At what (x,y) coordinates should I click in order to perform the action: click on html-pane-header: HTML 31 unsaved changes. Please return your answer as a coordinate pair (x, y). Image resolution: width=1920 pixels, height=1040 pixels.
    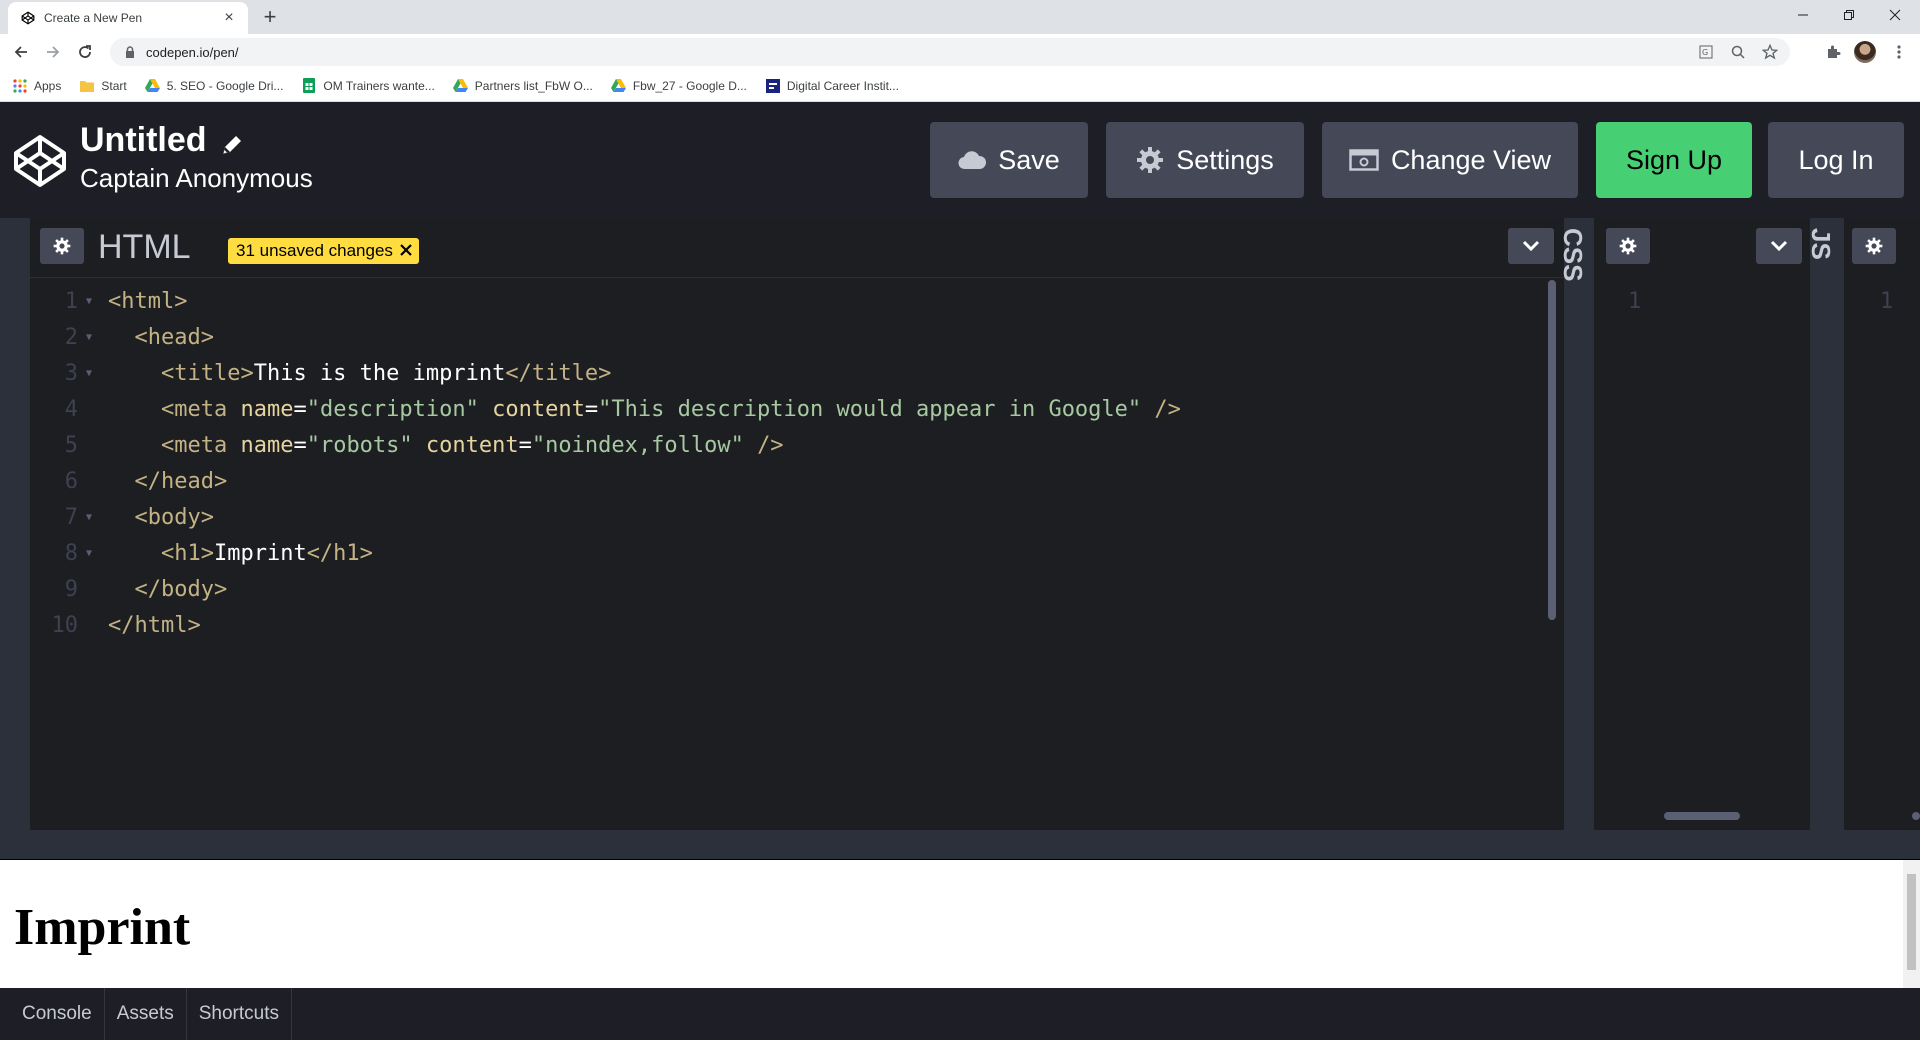
    Looking at the image, I should click on (797, 248).